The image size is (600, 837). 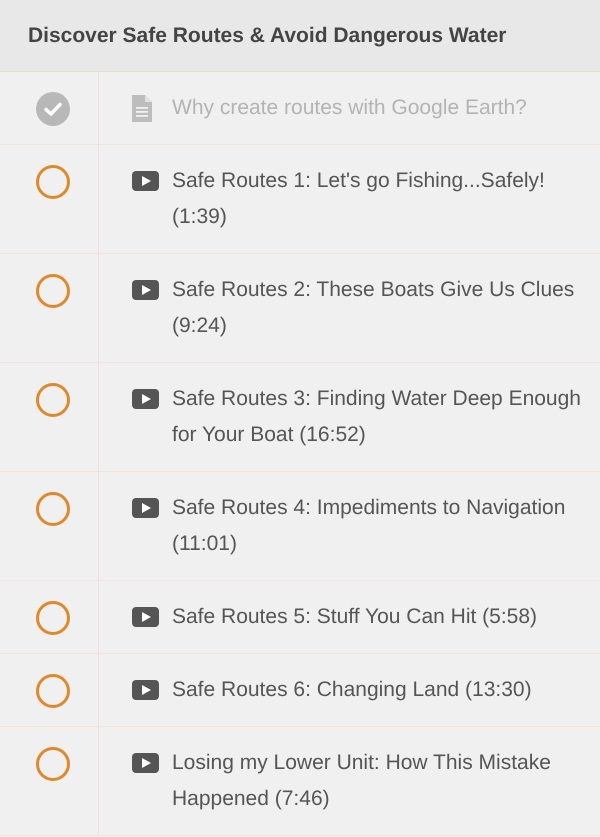 What do you see at coordinates (377, 417) in the screenshot?
I see `lesson-title: Safe Routes 3: Finding Water Deep Enough for Your Boat (16:52)` at bounding box center [377, 417].